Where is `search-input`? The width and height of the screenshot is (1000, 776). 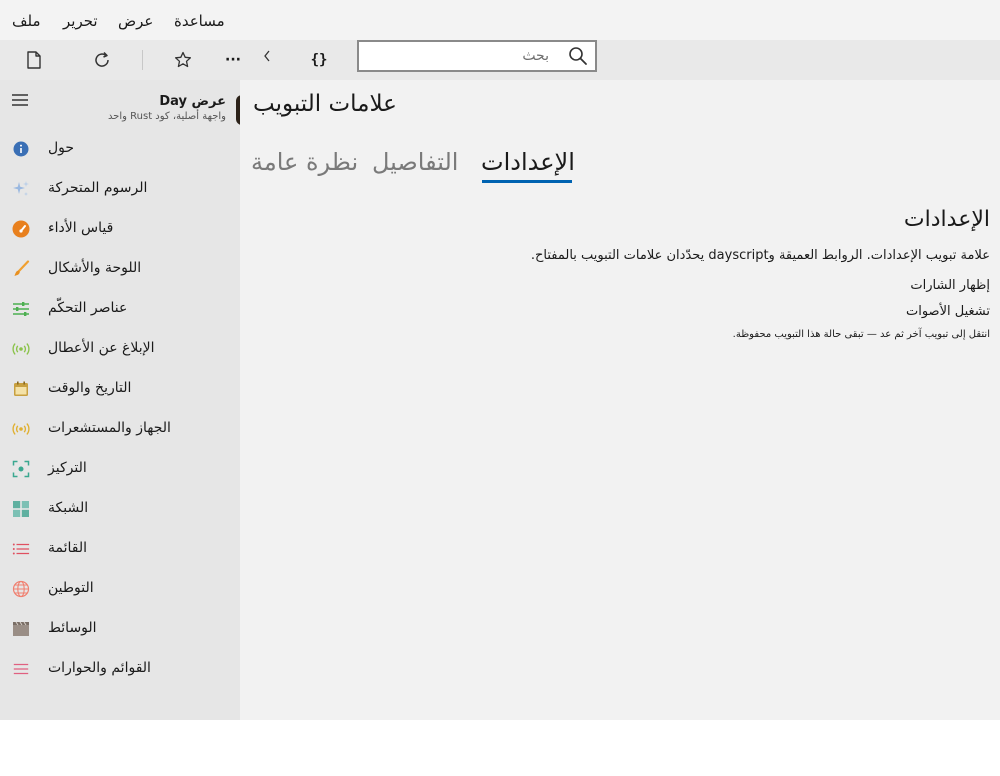
search-input is located at coordinates (459, 56).